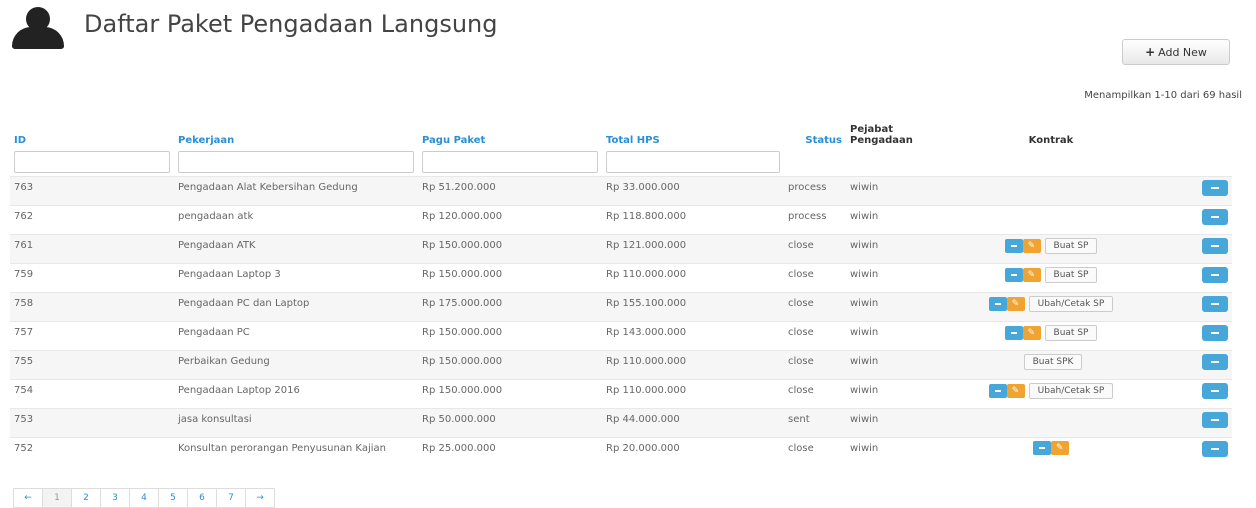  I want to click on user-icon, so click(38, 28).